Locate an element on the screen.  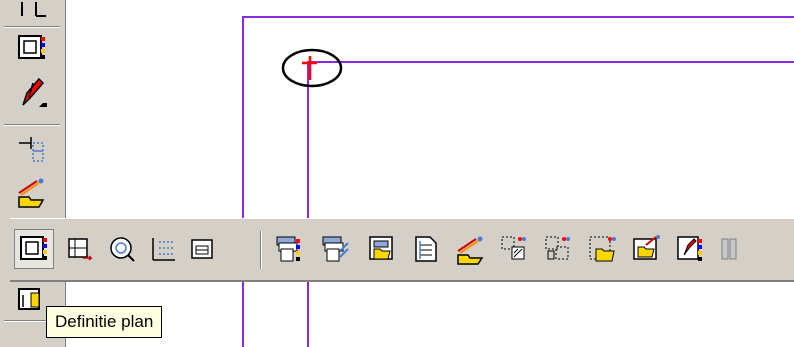
document-list-icon is located at coordinates (426, 249).